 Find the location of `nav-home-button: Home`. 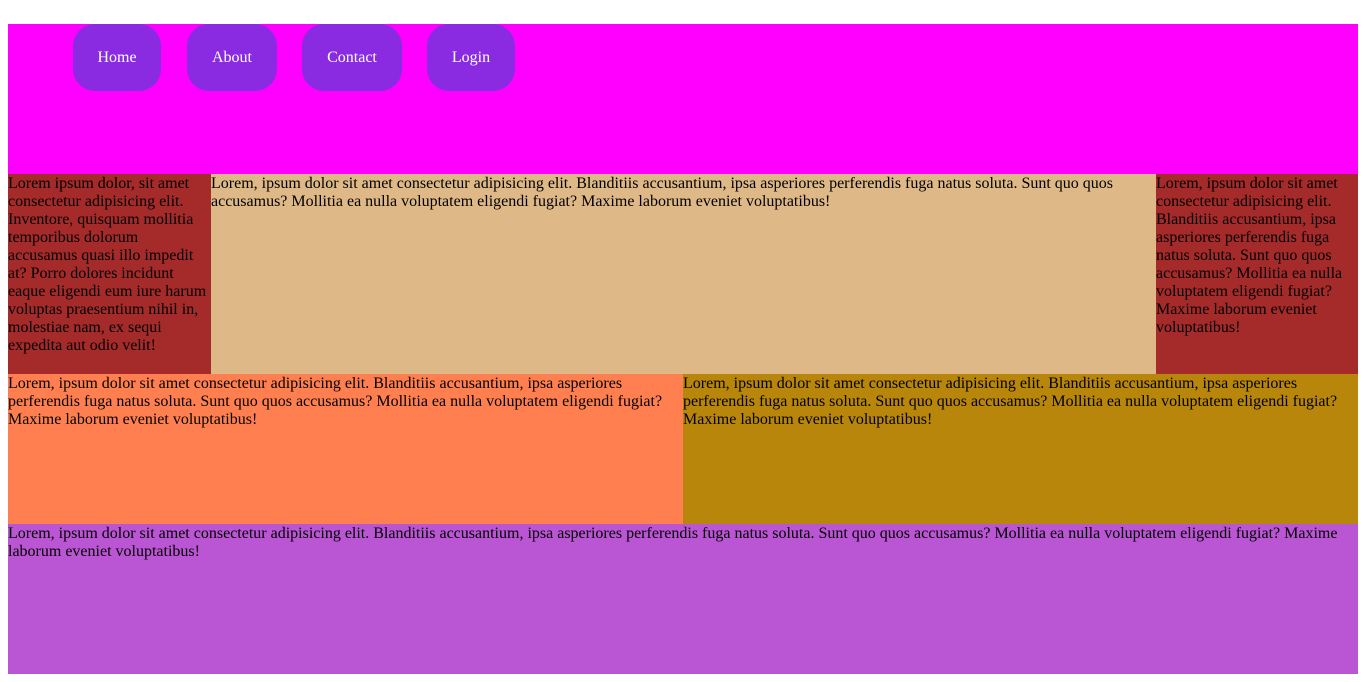

nav-home-button: Home is located at coordinates (117, 57).